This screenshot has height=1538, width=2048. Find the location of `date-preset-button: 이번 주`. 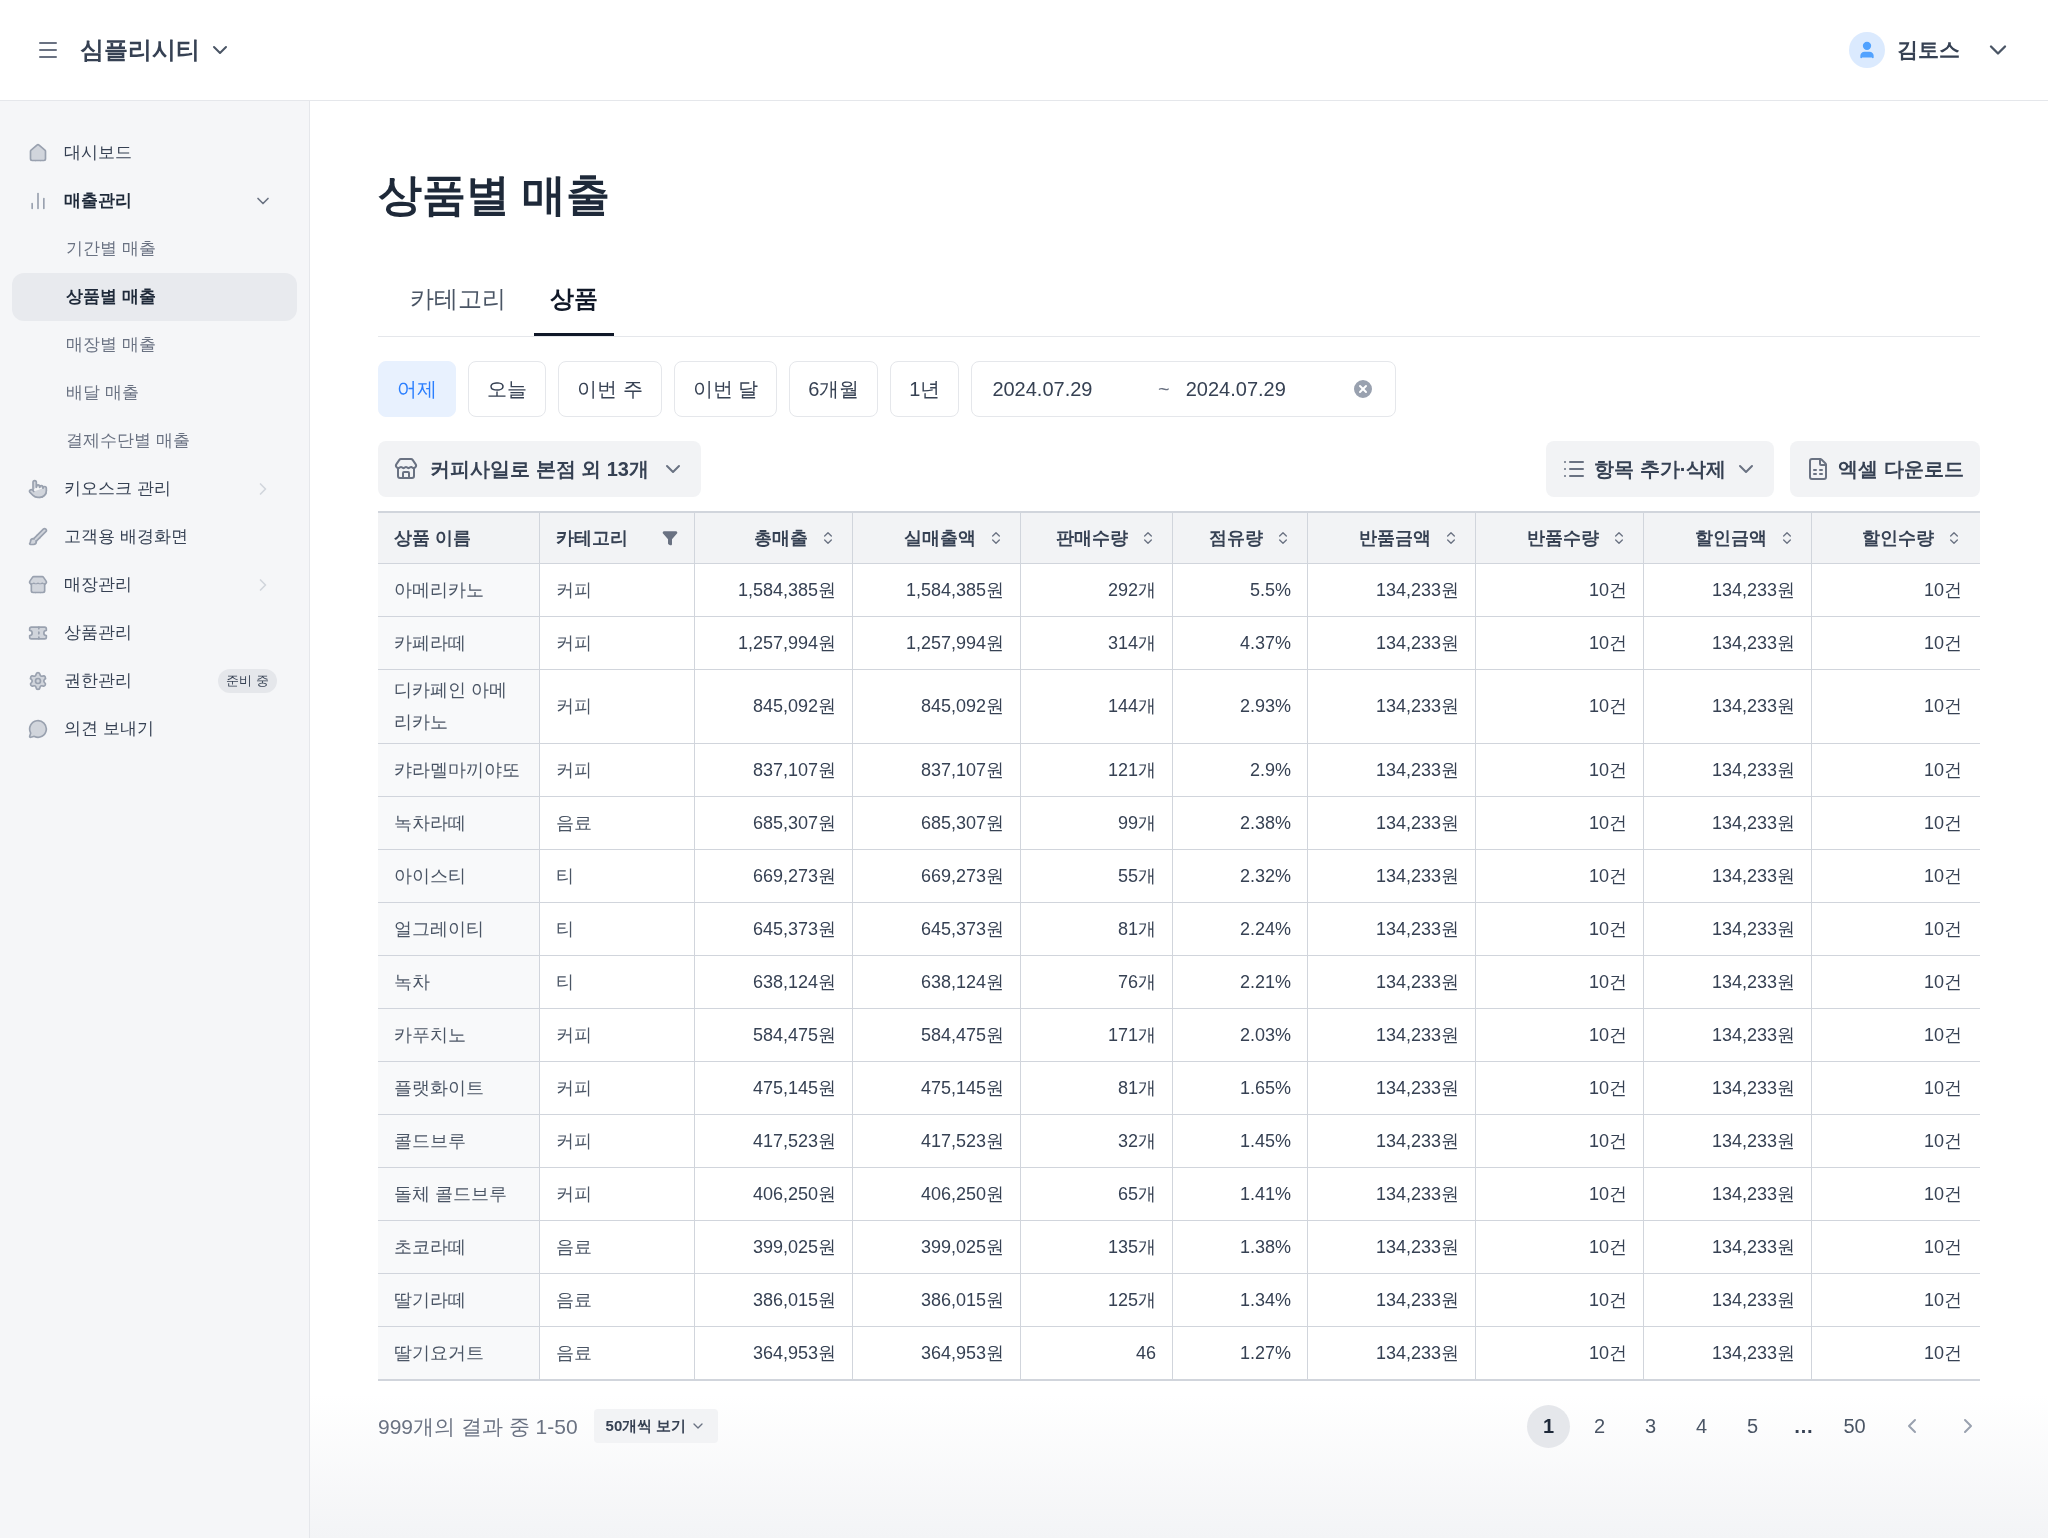

date-preset-button: 이번 주 is located at coordinates (610, 389).